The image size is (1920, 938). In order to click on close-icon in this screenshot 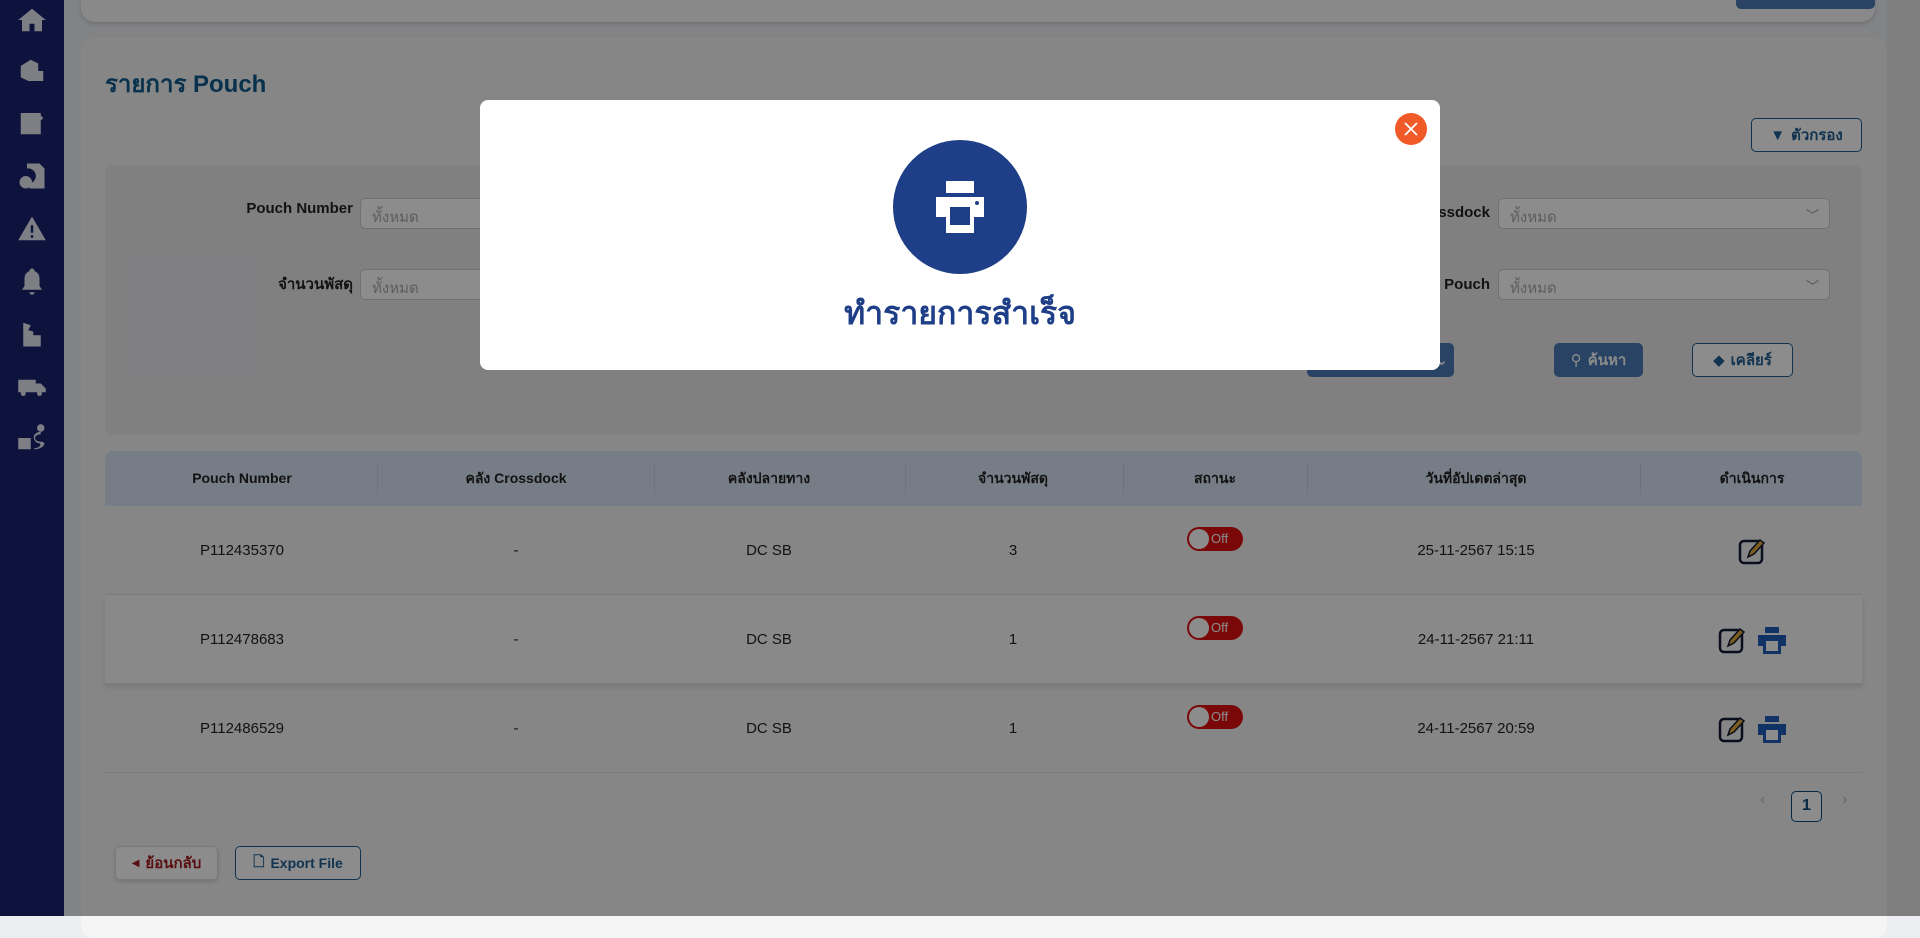, I will do `click(1411, 129)`.